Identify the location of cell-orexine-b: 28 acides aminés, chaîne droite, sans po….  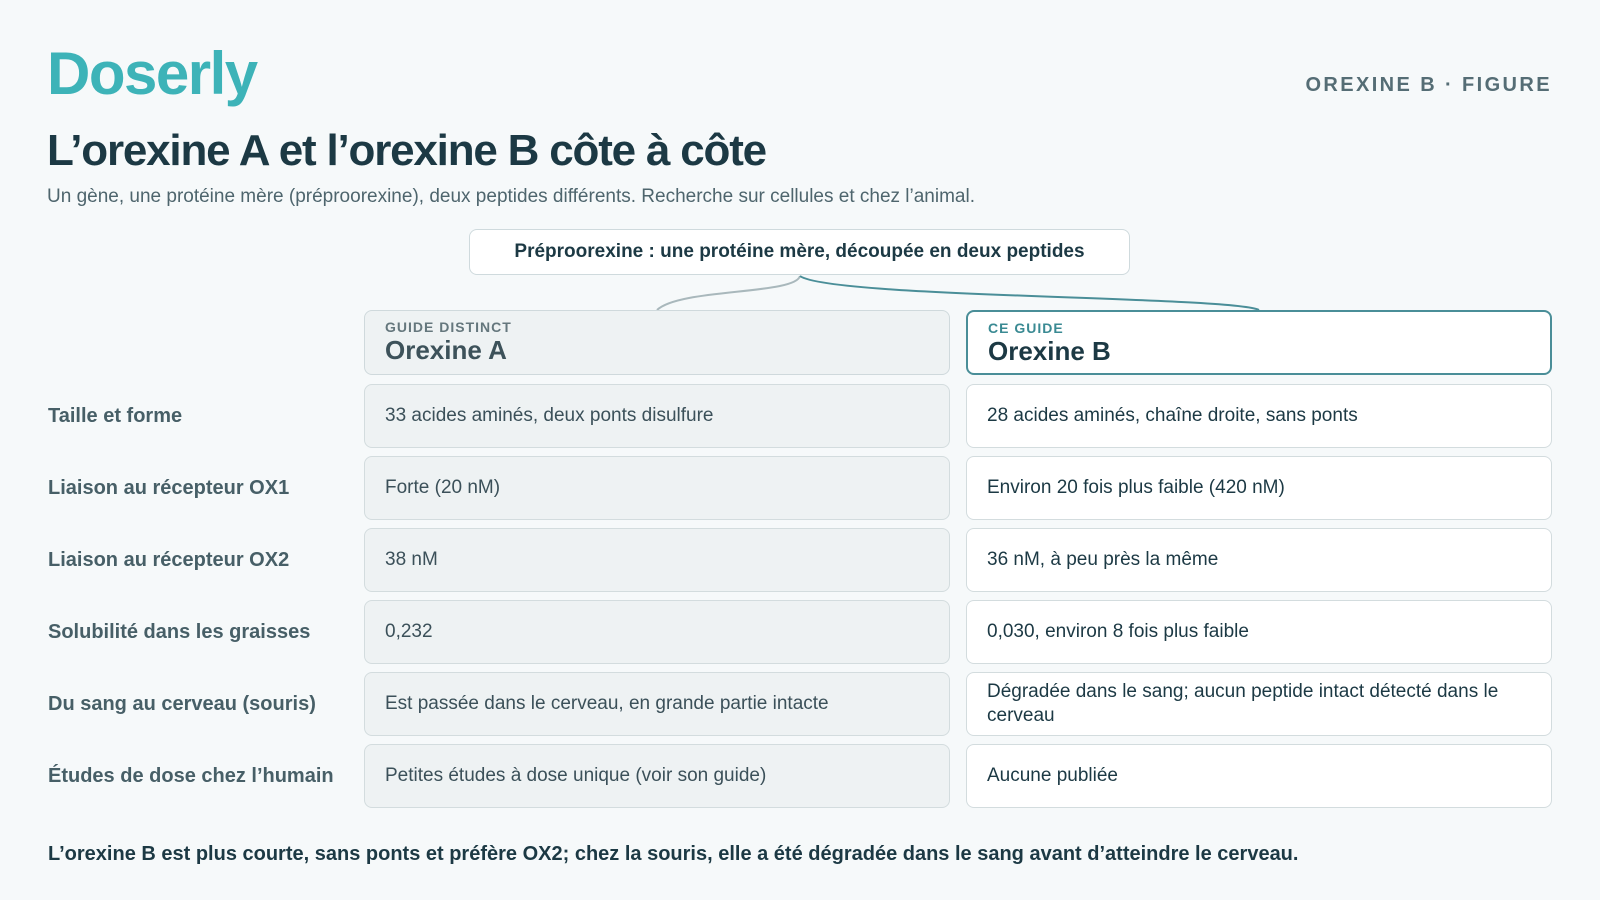
(1259, 416).